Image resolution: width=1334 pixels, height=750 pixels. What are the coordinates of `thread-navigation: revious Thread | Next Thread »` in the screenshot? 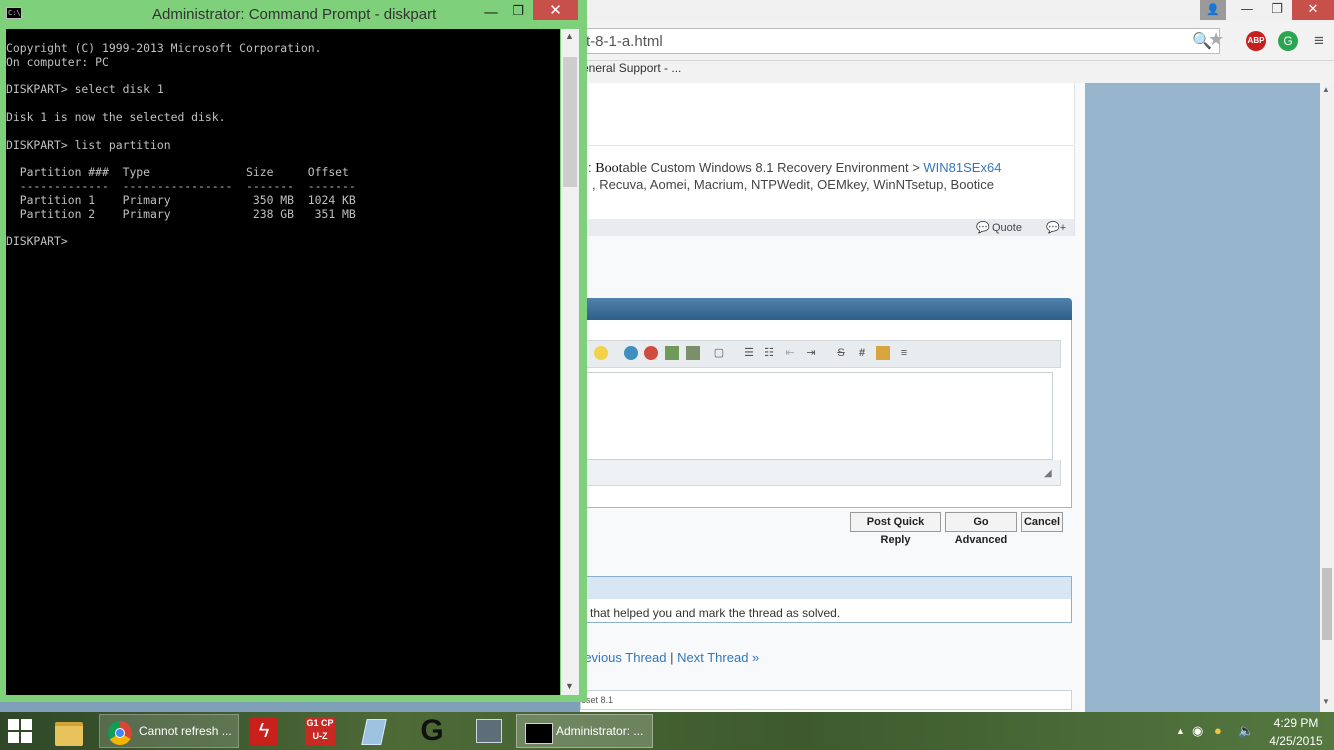 It's located at (669, 657).